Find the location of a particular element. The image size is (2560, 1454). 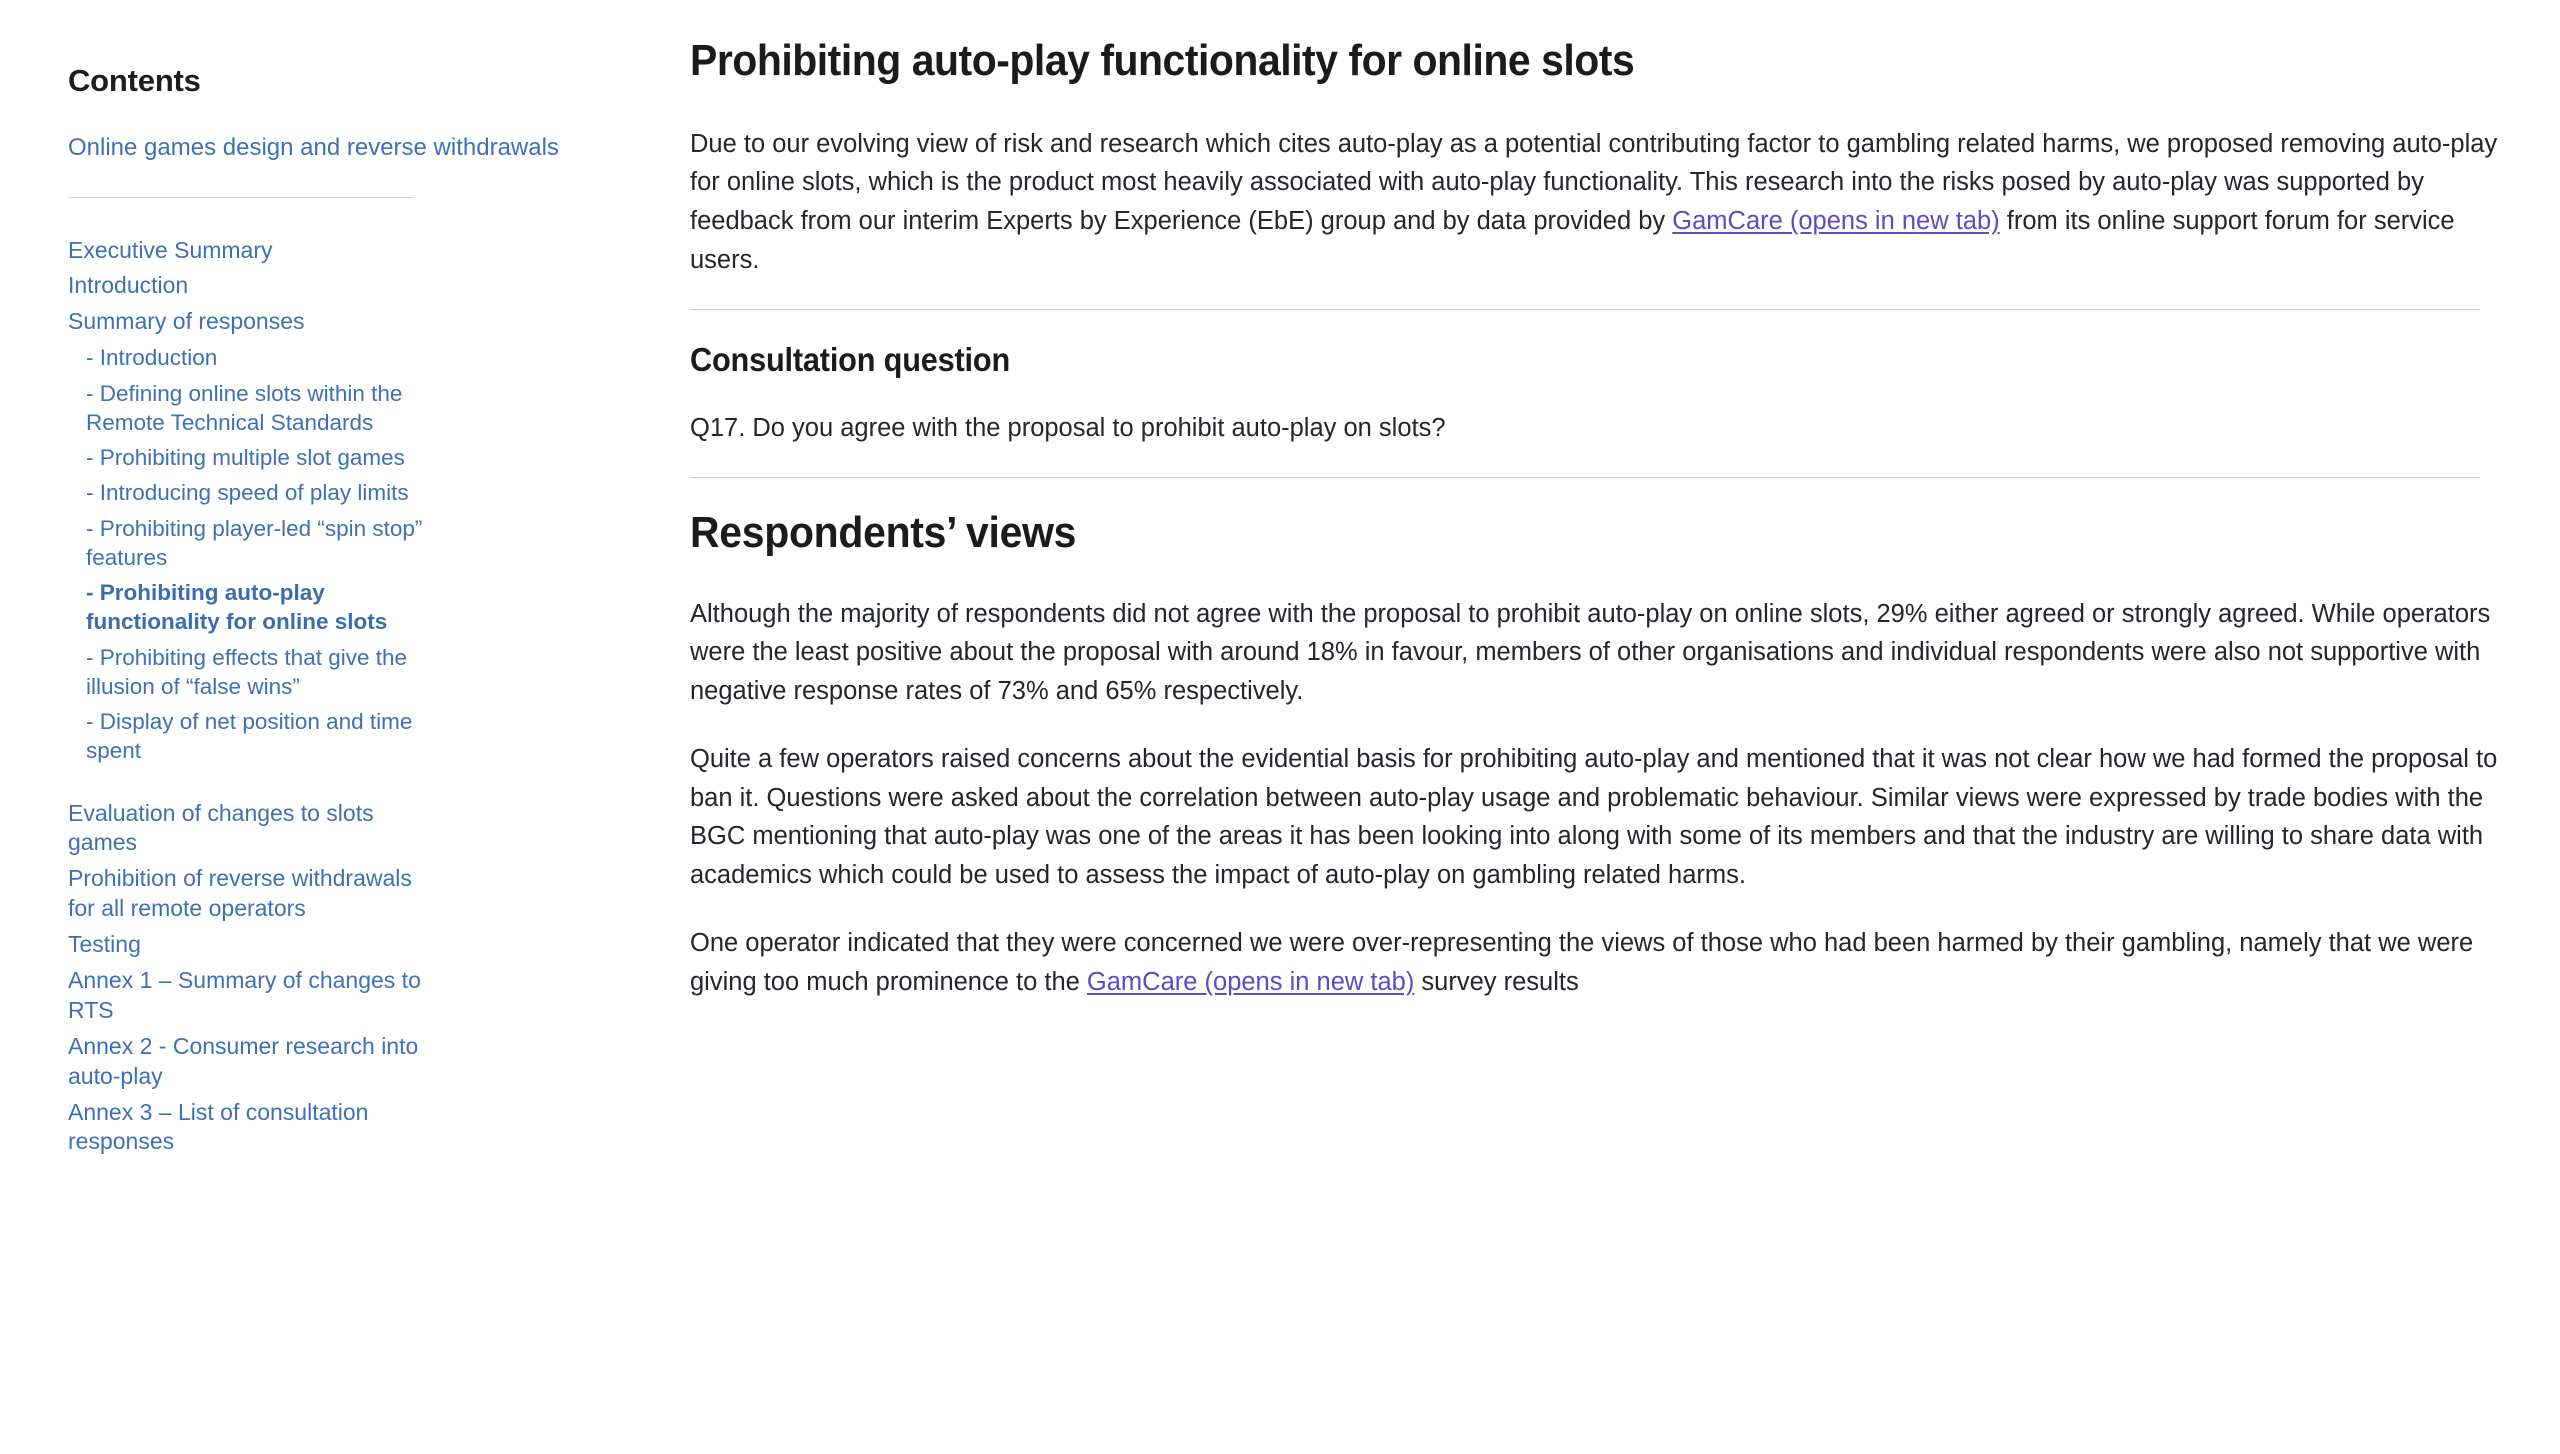

sidebar-item-link: Executive Summary is located at coordinates (248, 251).